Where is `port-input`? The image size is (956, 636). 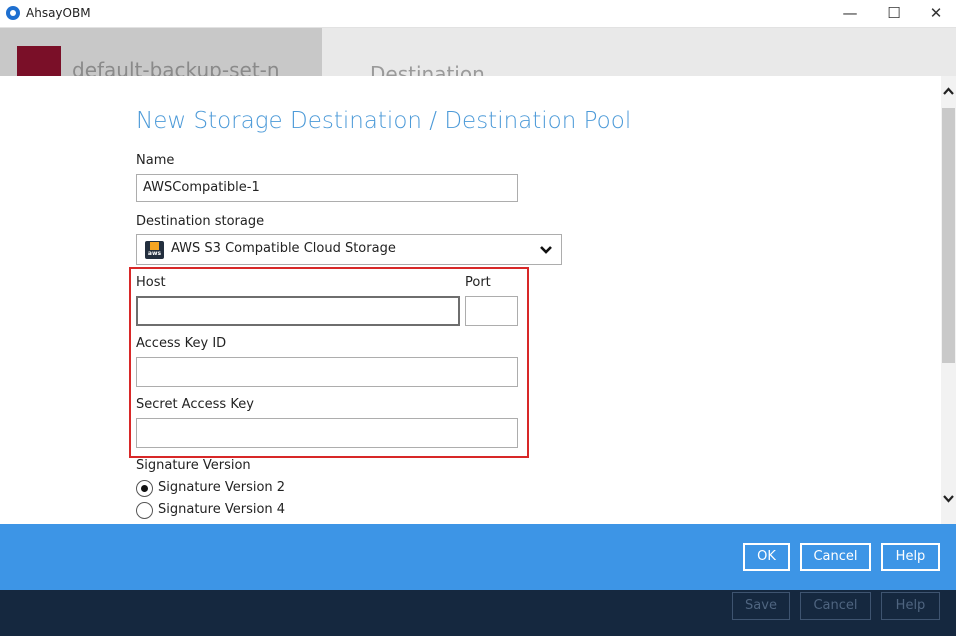
port-input is located at coordinates (491, 311).